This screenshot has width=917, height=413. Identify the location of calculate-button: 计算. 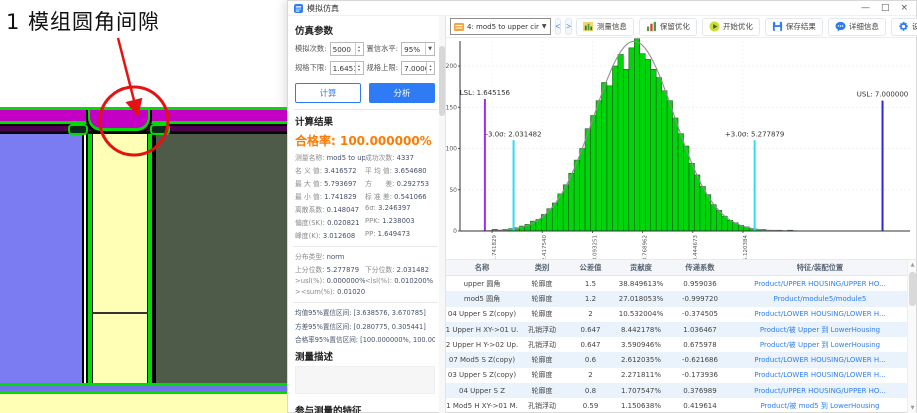
(328, 93).